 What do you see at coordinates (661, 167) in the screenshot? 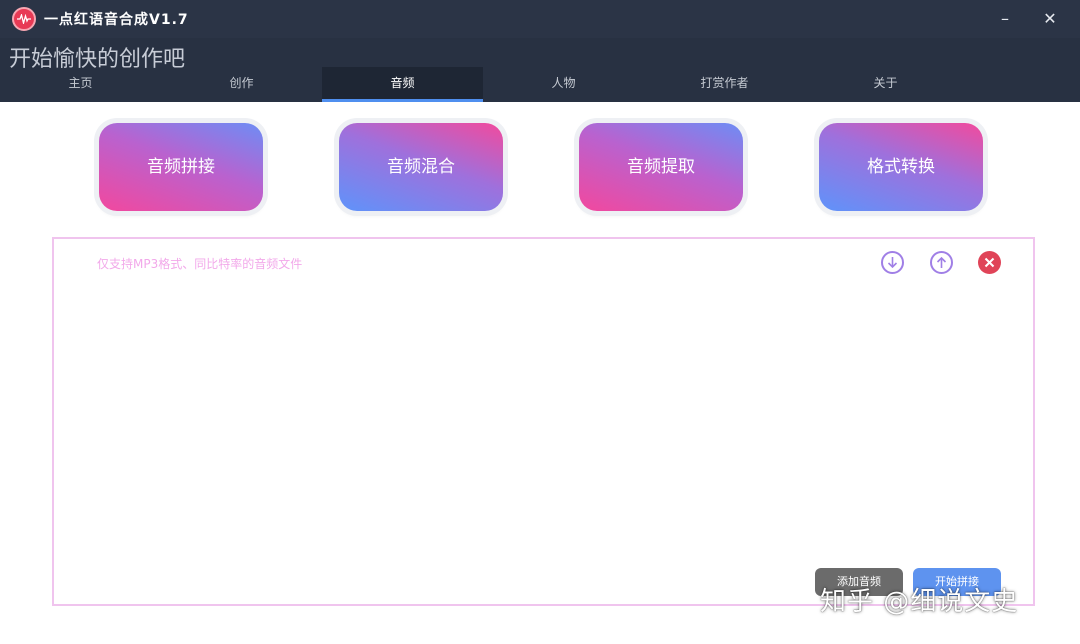
I see `audio-extract-button: 音频提取` at bounding box center [661, 167].